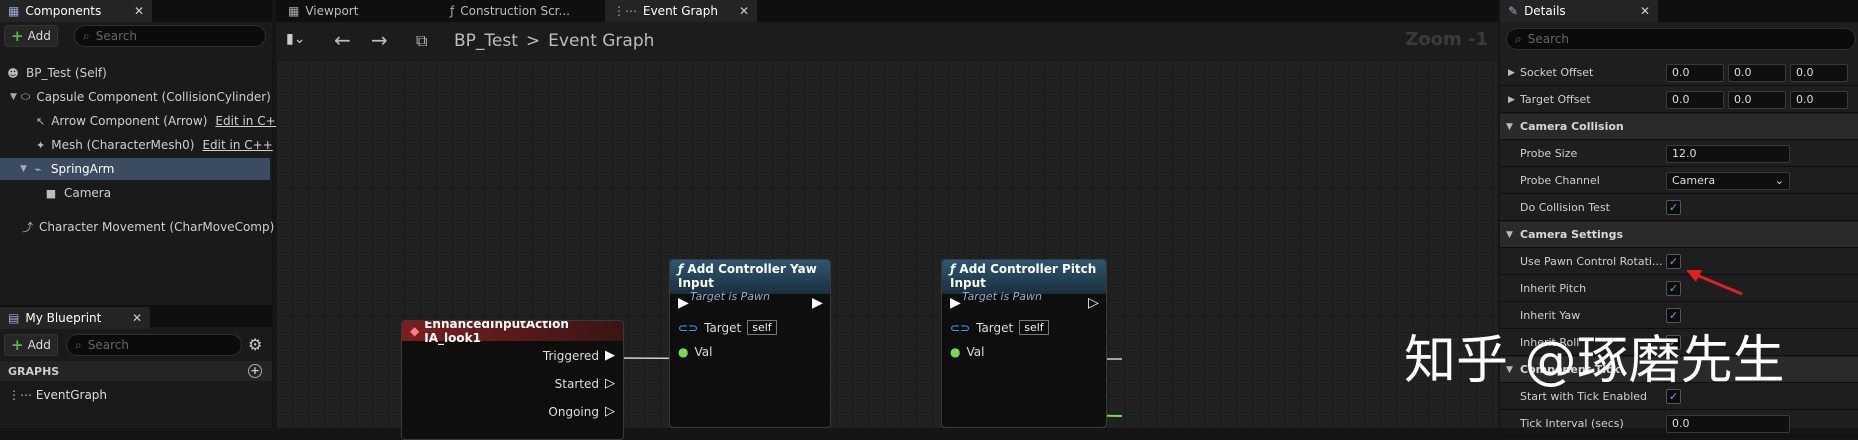 The width and height of the screenshot is (1858, 440). What do you see at coordinates (27, 227) in the screenshot?
I see `movement-icon: ⤴` at bounding box center [27, 227].